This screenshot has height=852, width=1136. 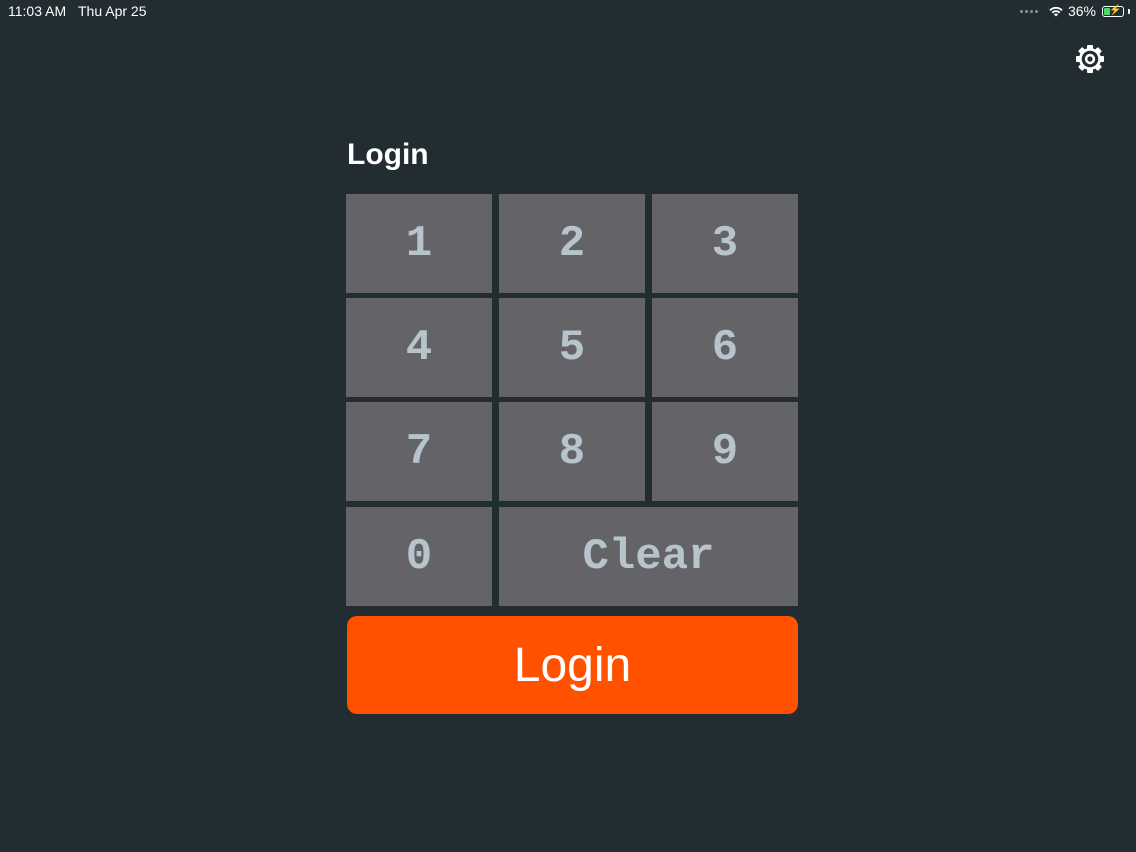 I want to click on login-button: Login, so click(x=572, y=665).